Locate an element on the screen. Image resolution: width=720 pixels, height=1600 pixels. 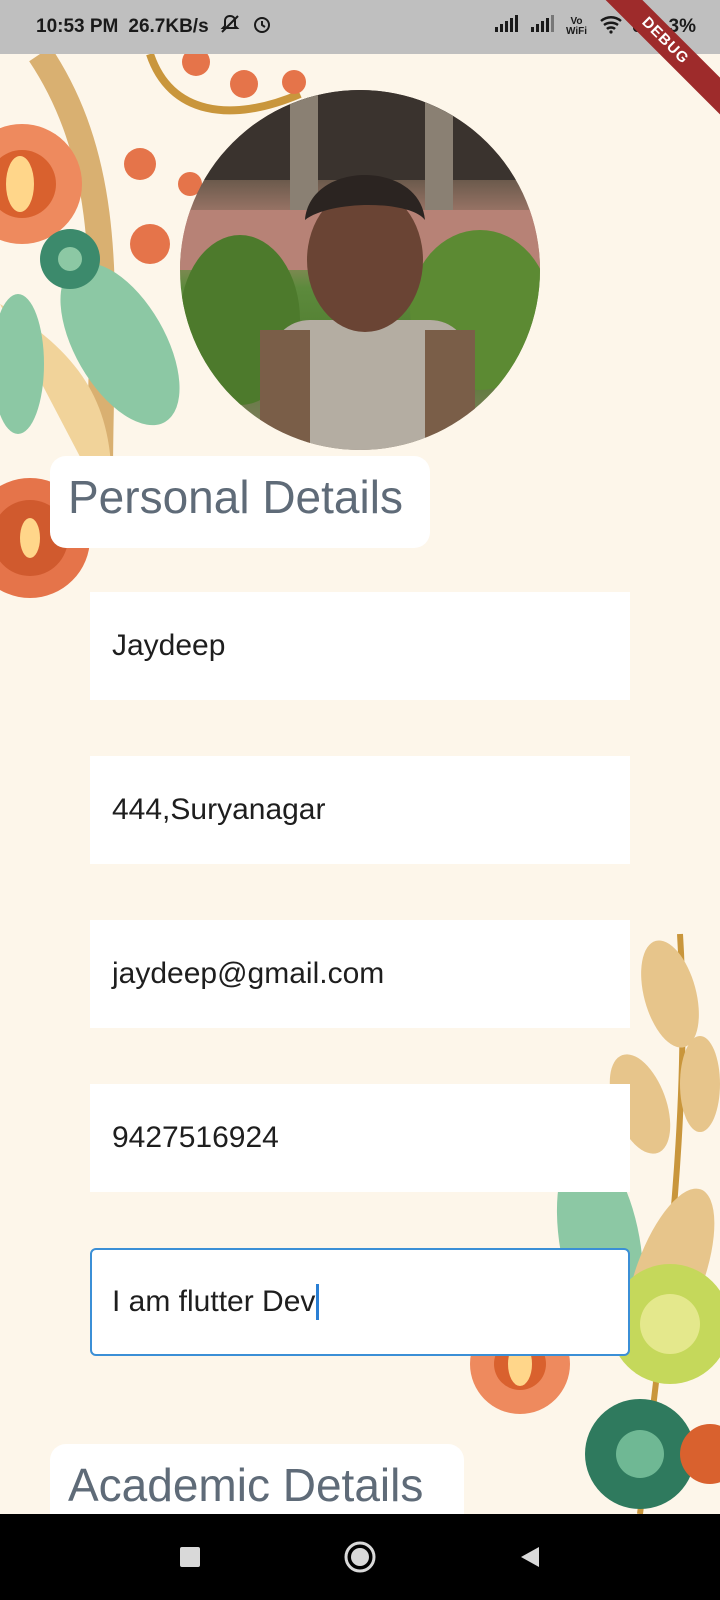
recents-icon is located at coordinates (190, 1557).